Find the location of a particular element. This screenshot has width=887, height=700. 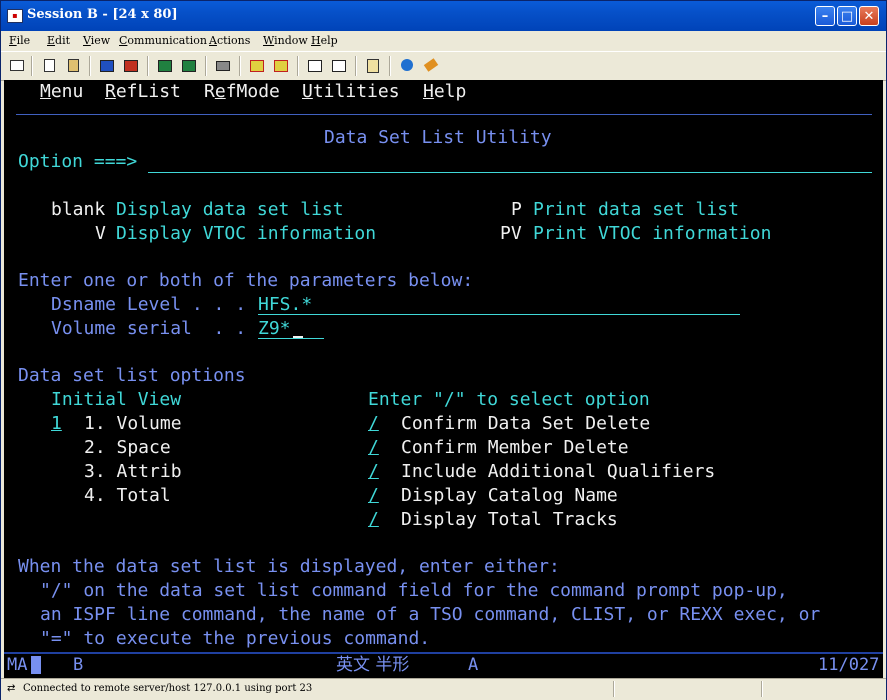

menu-window: Window is located at coordinates (285, 40).